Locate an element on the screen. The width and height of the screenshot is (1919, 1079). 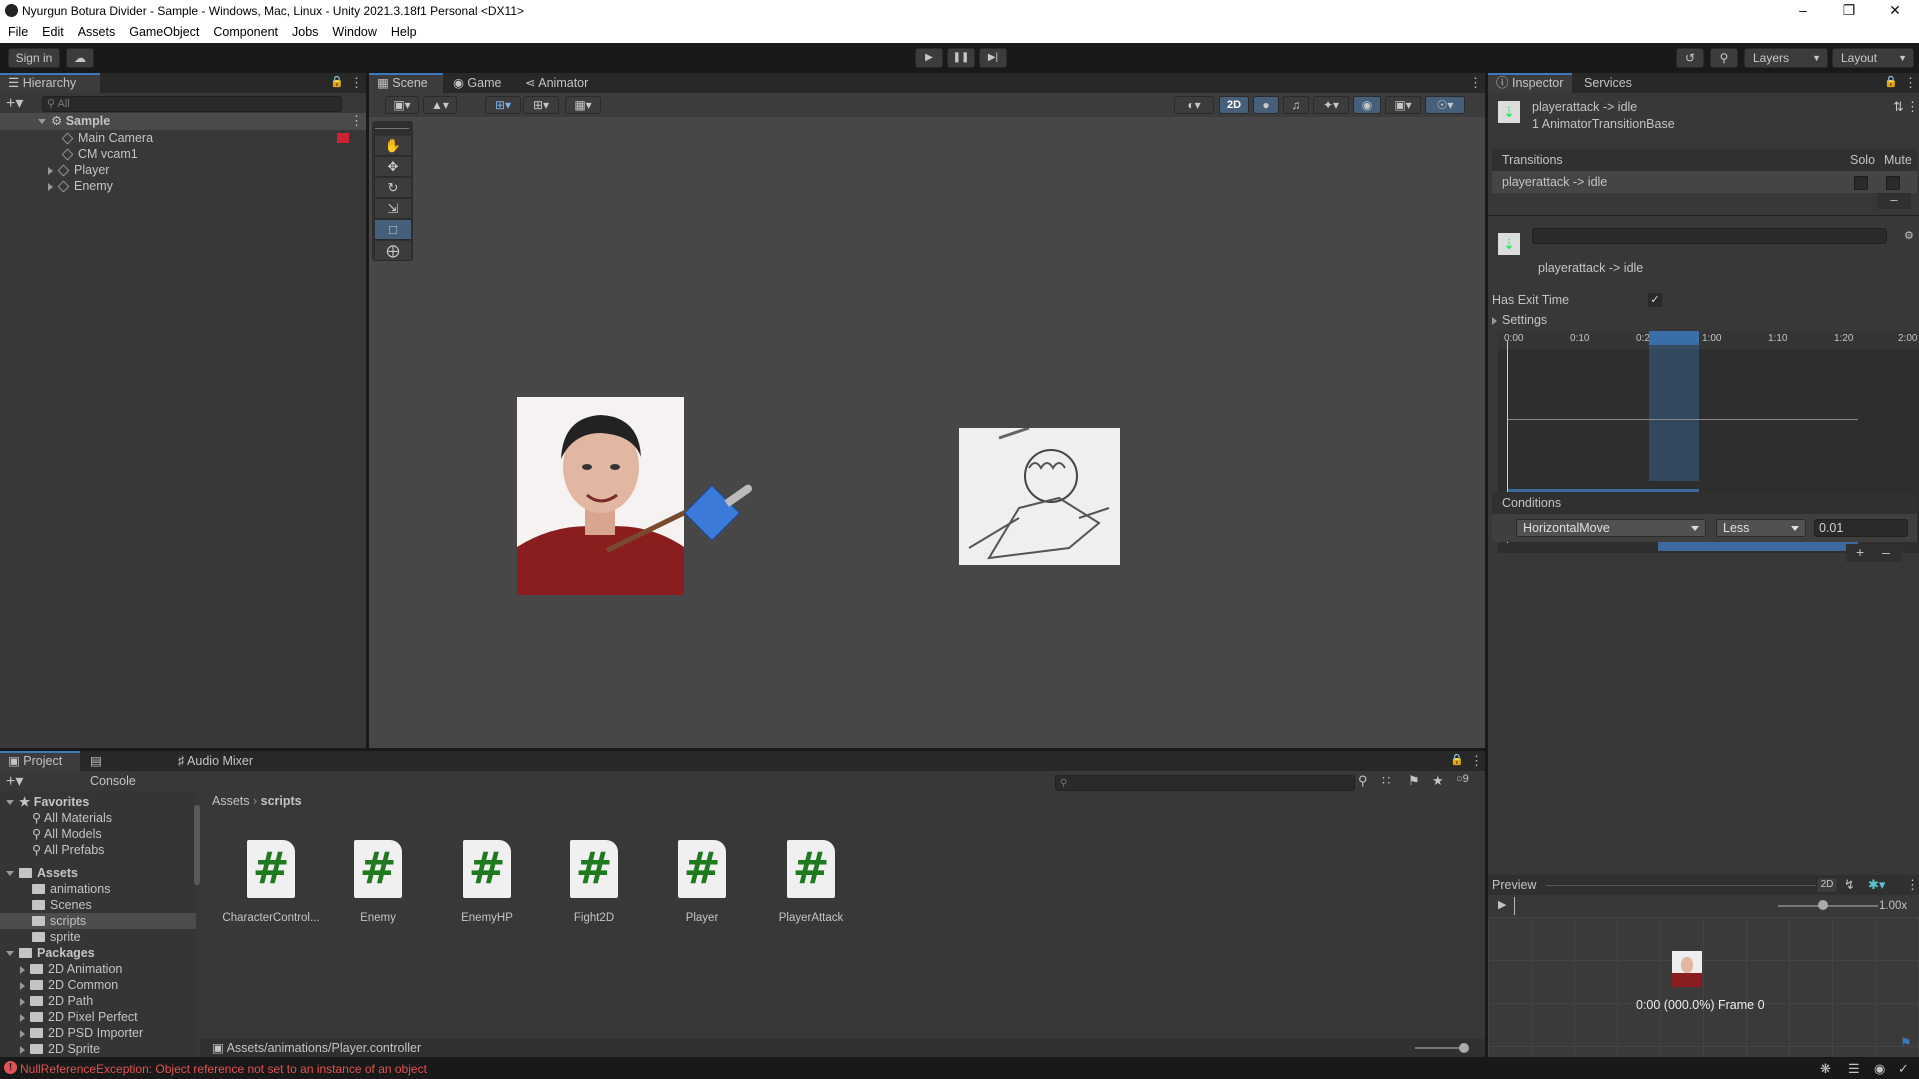
tab-inspector: ⓘ Inspector is located at coordinates (1530, 83).